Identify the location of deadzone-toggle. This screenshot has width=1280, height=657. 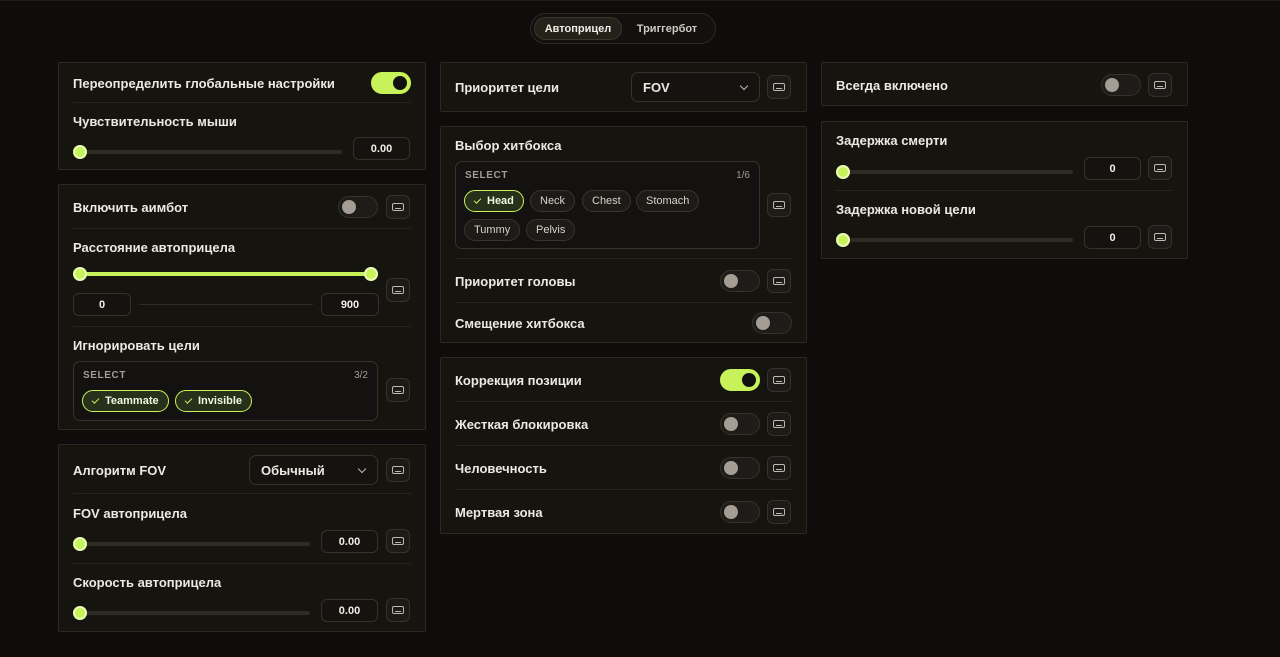
(740, 512).